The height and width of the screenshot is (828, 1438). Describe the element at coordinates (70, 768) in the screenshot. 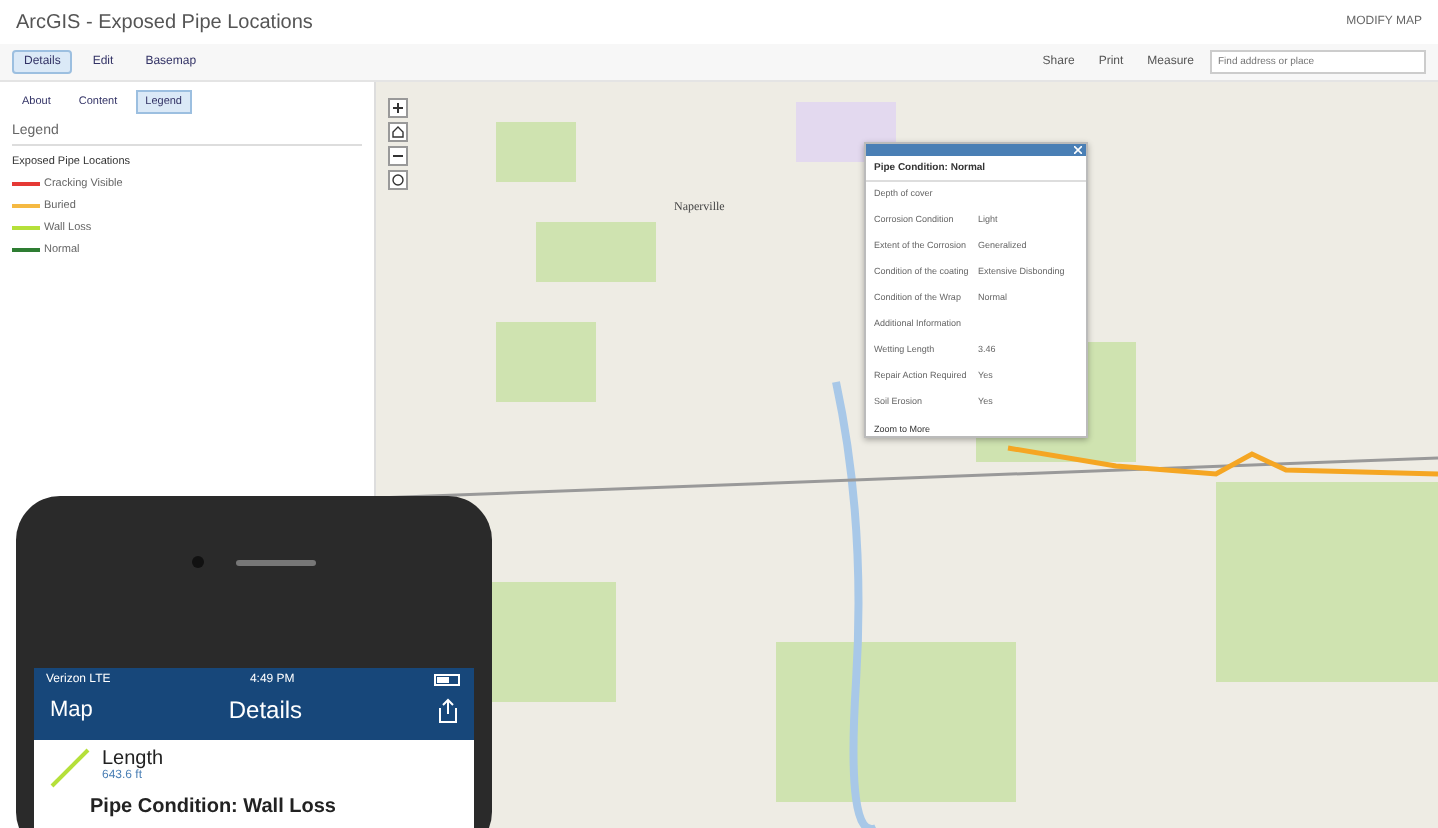

I see `line-icon` at that location.